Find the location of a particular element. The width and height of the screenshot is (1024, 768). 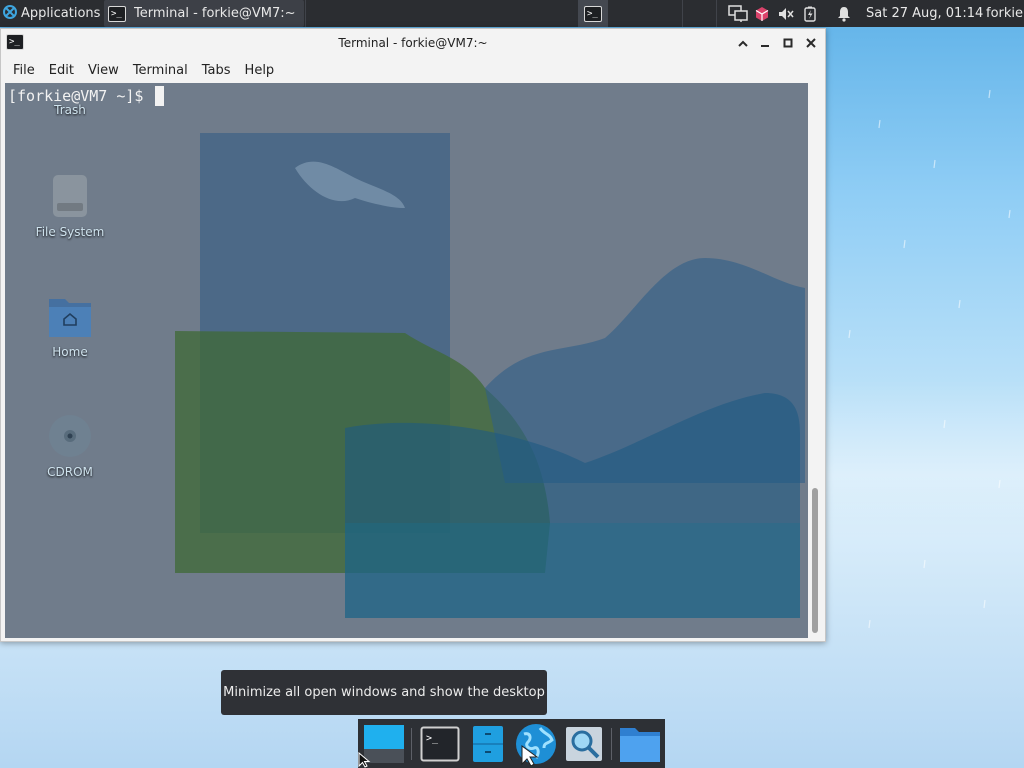

scrollbar-thumb is located at coordinates (815, 560).